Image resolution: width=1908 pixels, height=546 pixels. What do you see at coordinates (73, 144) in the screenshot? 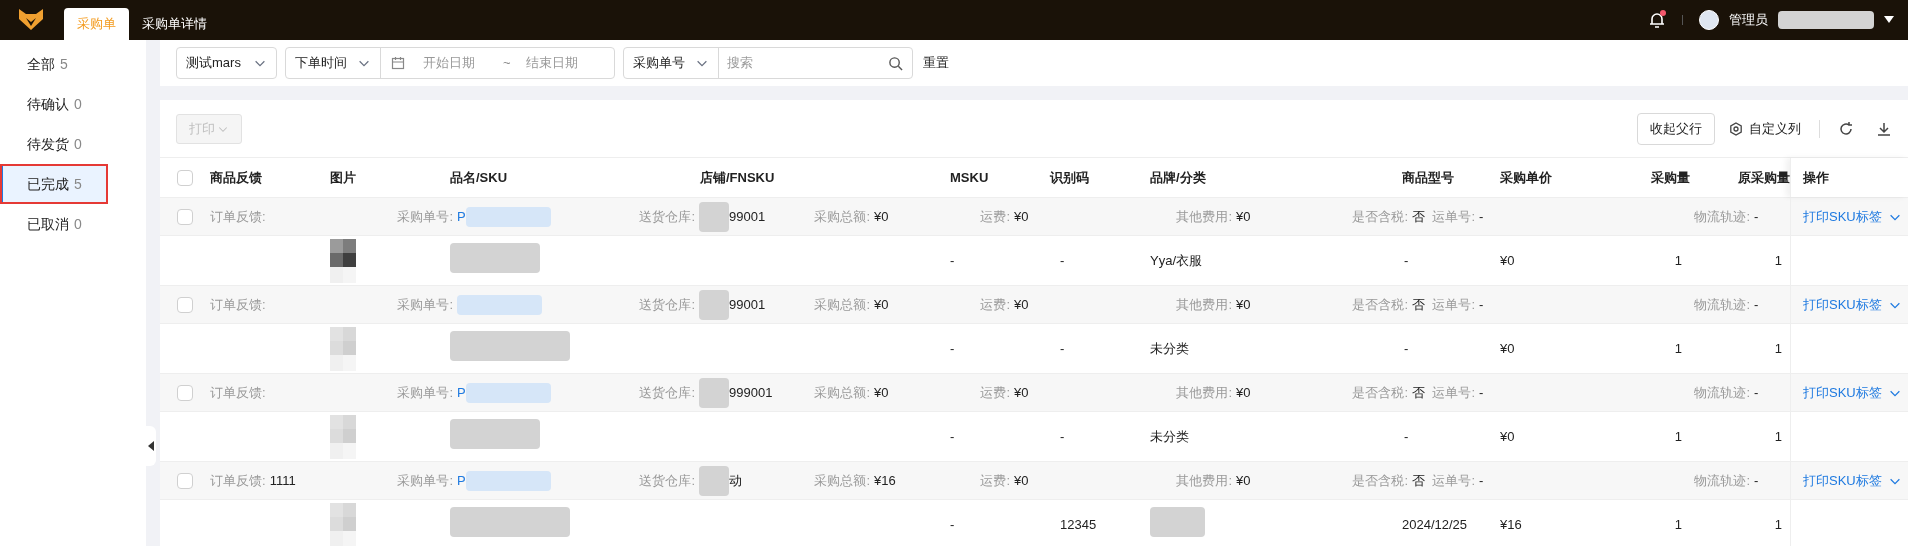
I see `status-filter-item: 待发货 0` at bounding box center [73, 144].